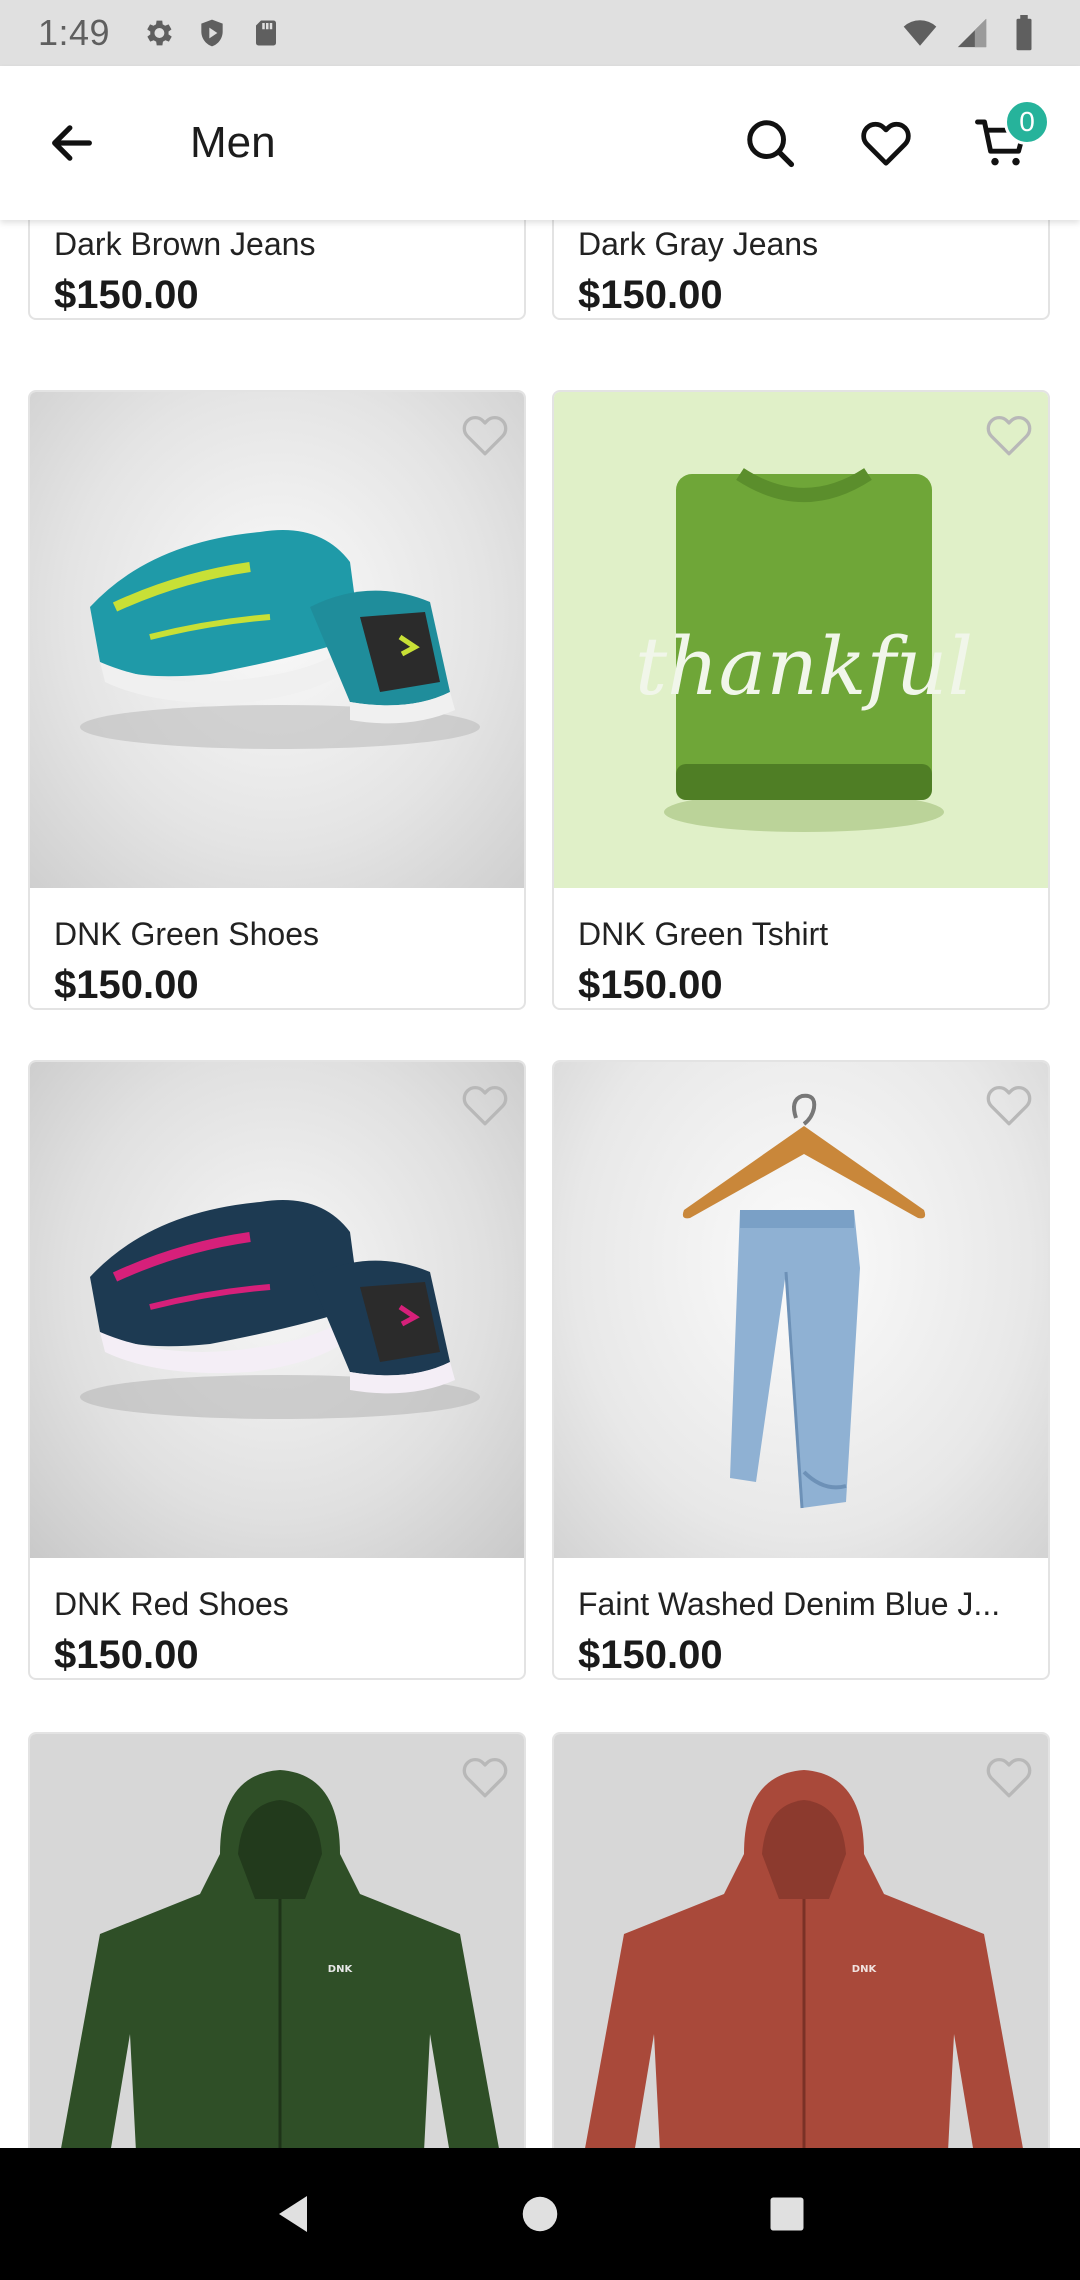 The height and width of the screenshot is (2280, 1080). I want to click on recents-square-icon, so click(787, 2214).